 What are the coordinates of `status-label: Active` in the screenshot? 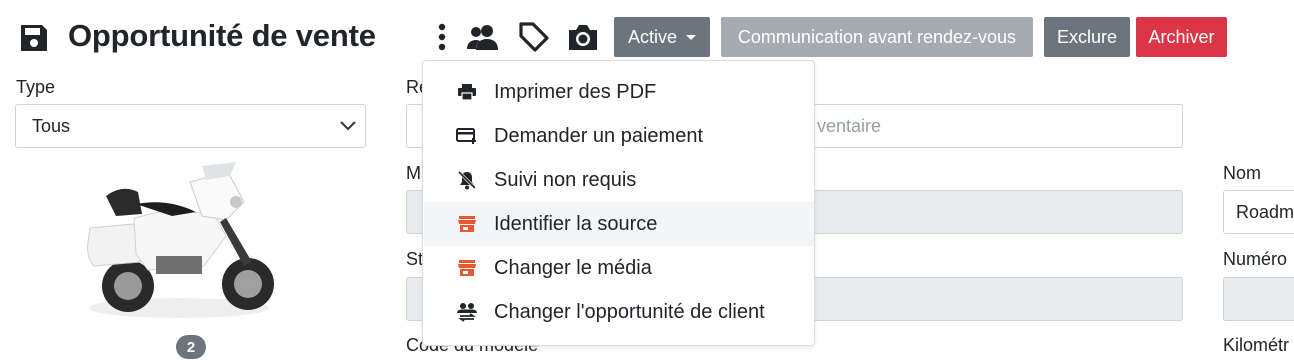 It's located at (652, 36).